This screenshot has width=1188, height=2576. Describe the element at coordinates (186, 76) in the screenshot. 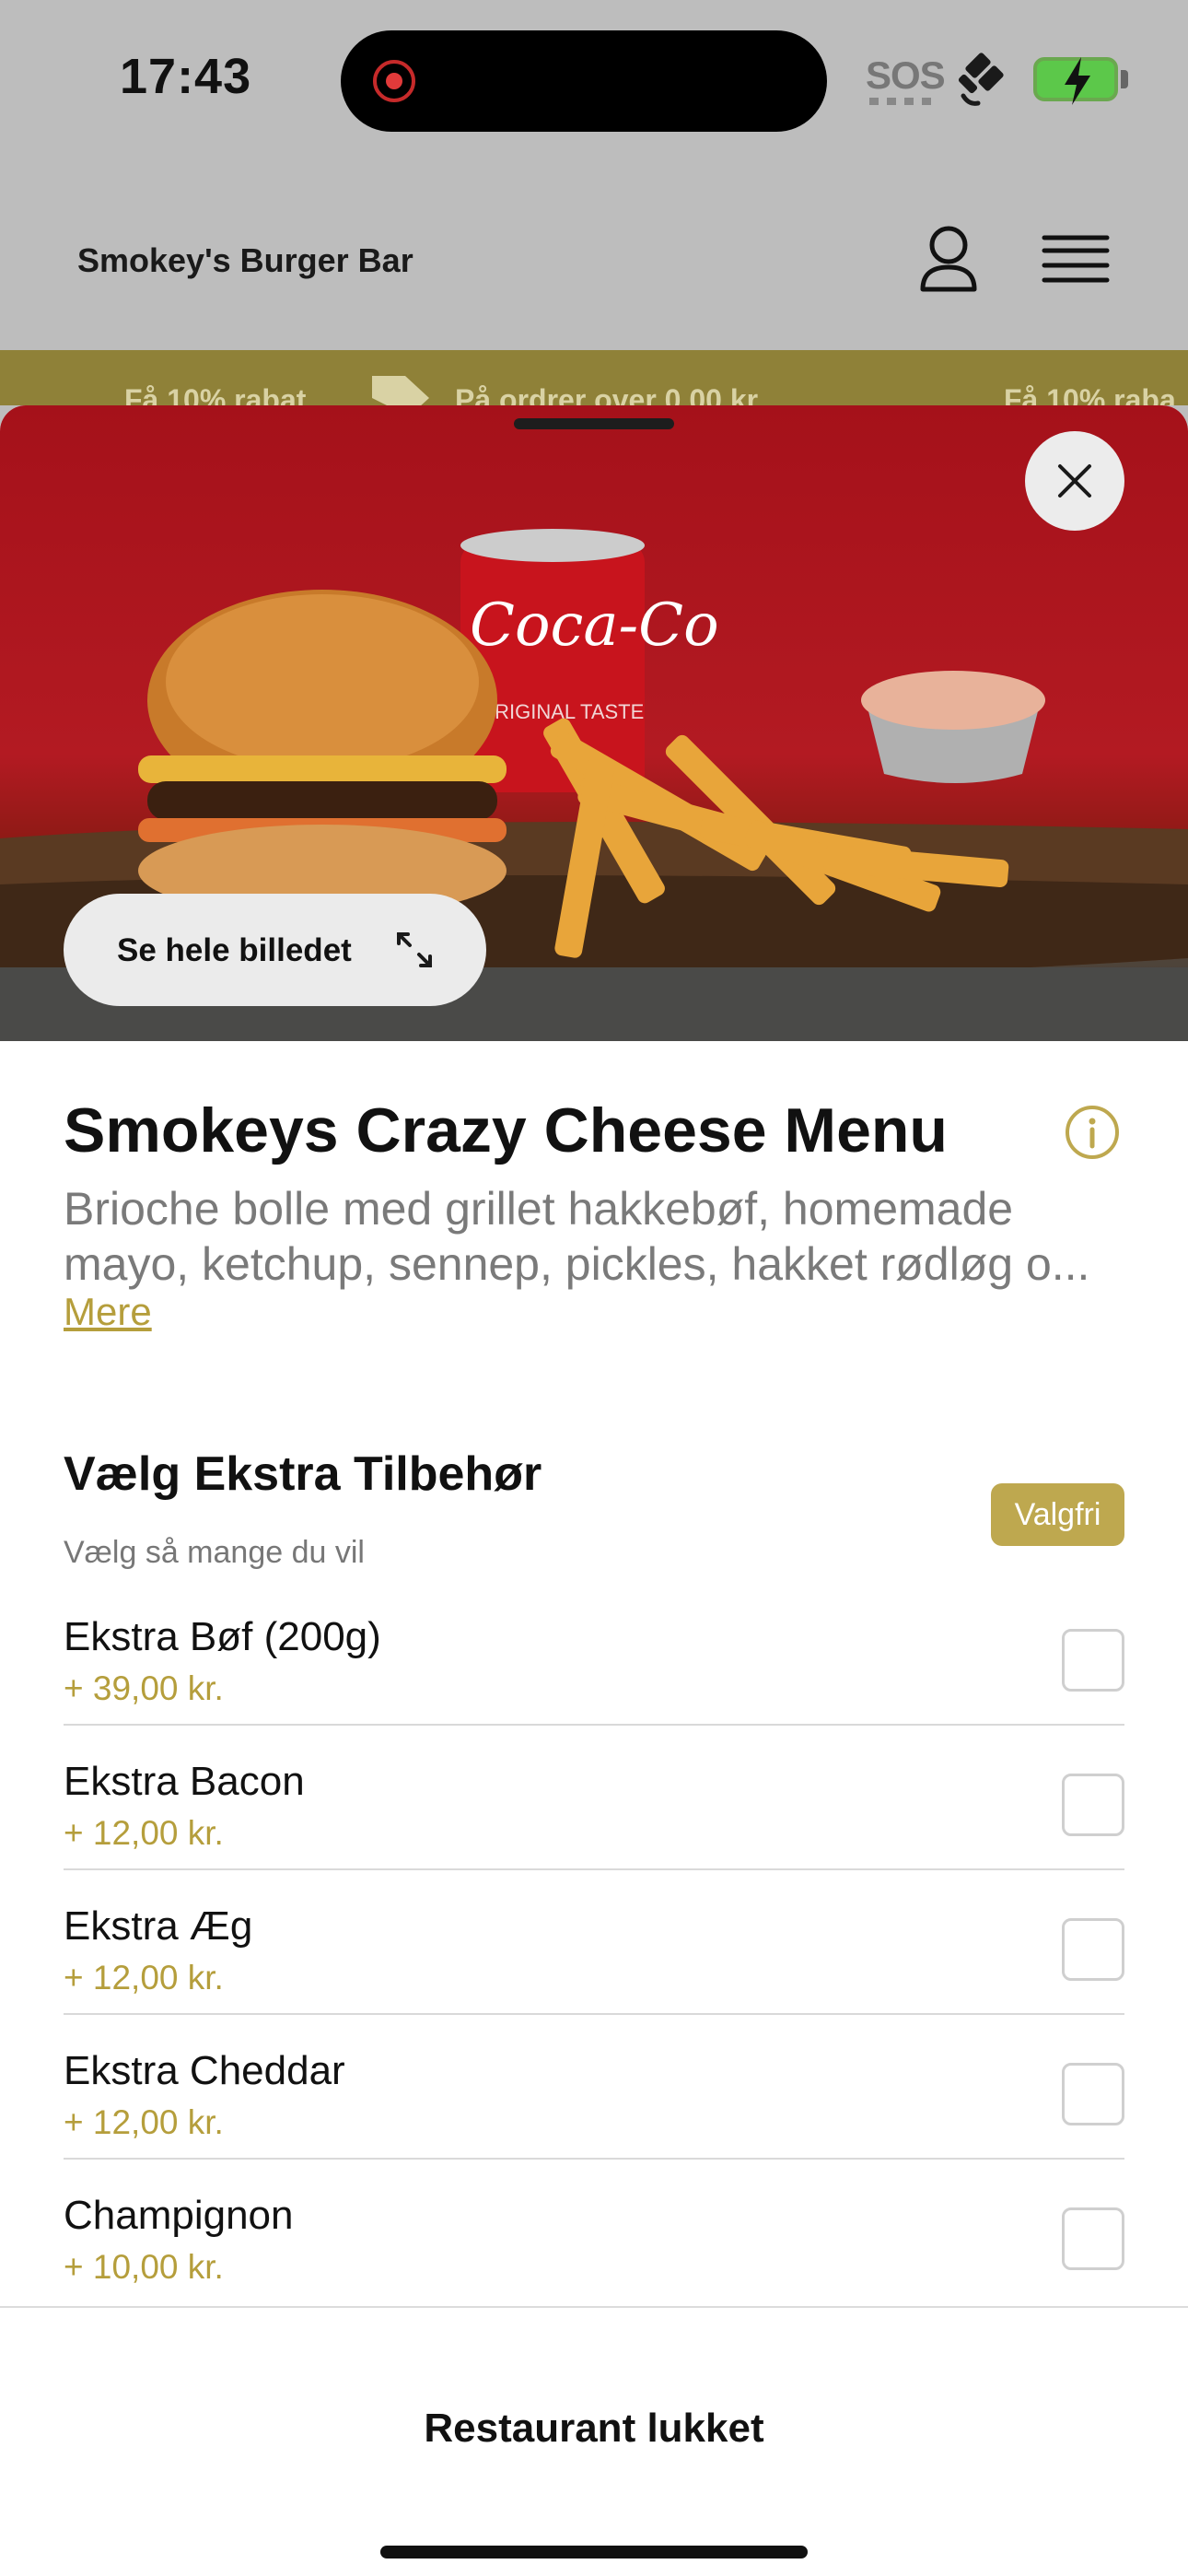

I see `status-time: 17:43` at that location.